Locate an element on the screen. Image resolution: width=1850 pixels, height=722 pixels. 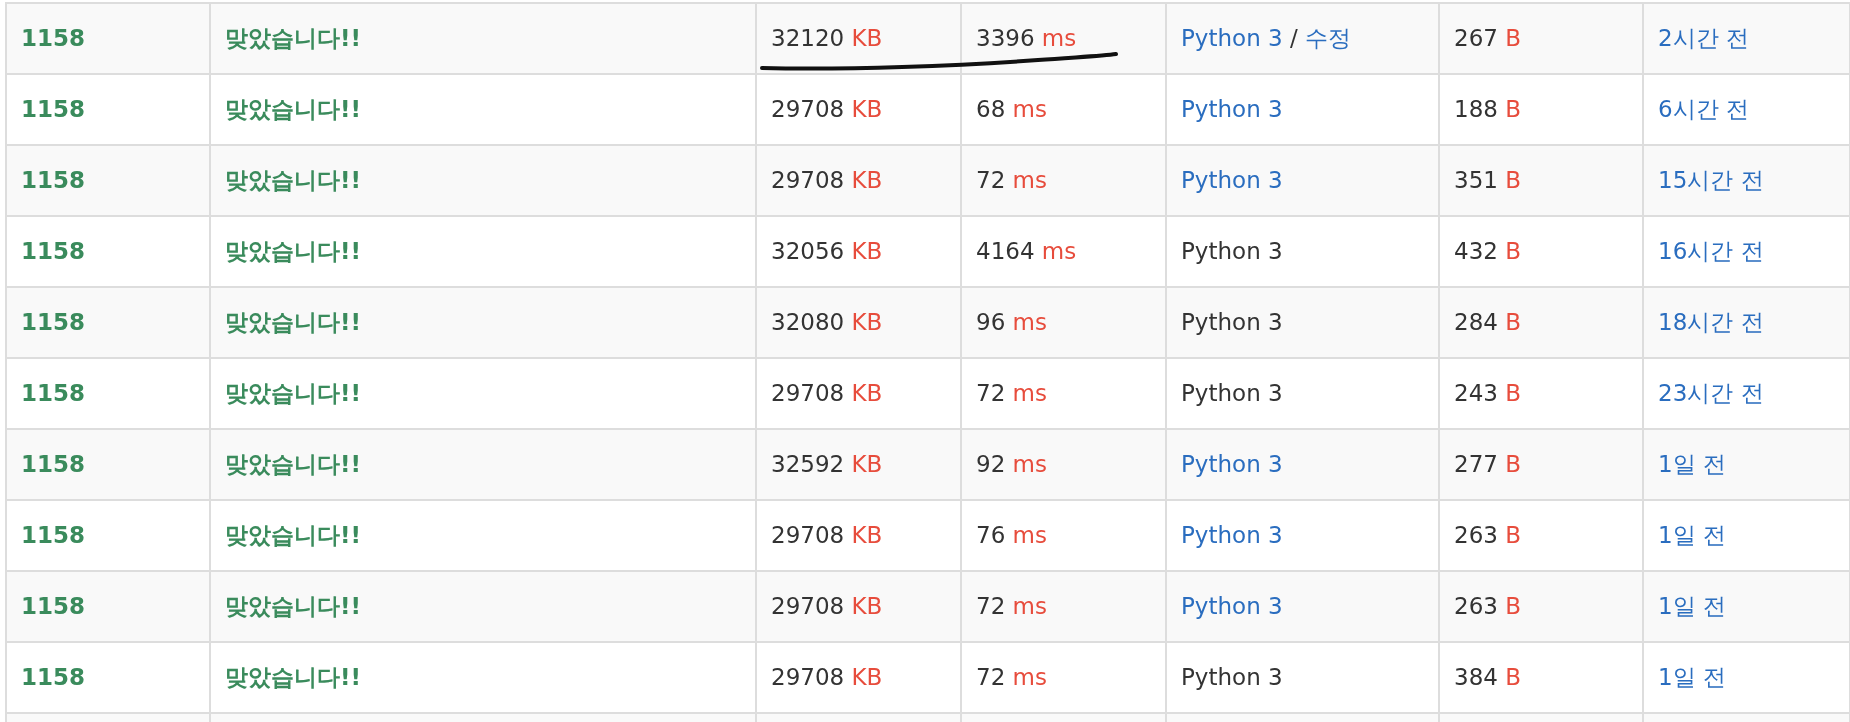
submitted-time-link: 6시간 전 is located at coordinates (1703, 109).